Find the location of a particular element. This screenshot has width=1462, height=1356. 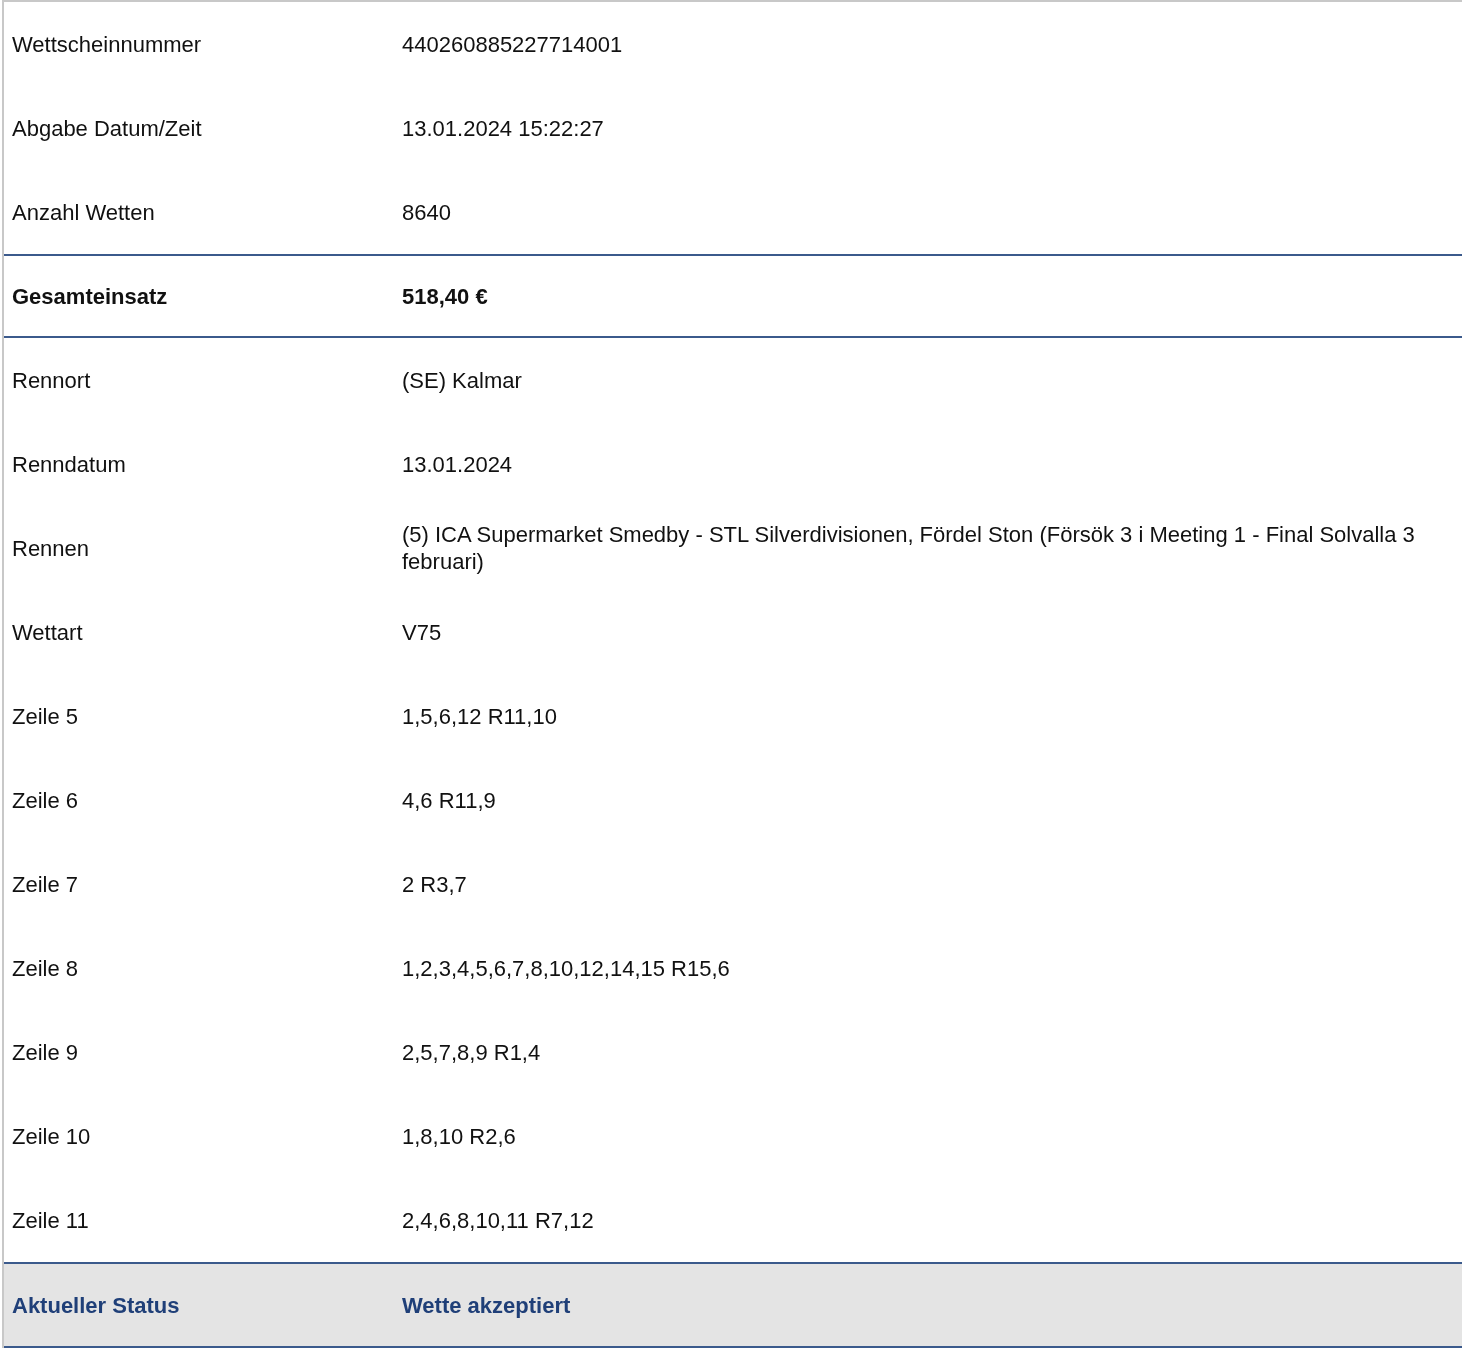

field-label: Zeile 10 is located at coordinates (51, 1136).